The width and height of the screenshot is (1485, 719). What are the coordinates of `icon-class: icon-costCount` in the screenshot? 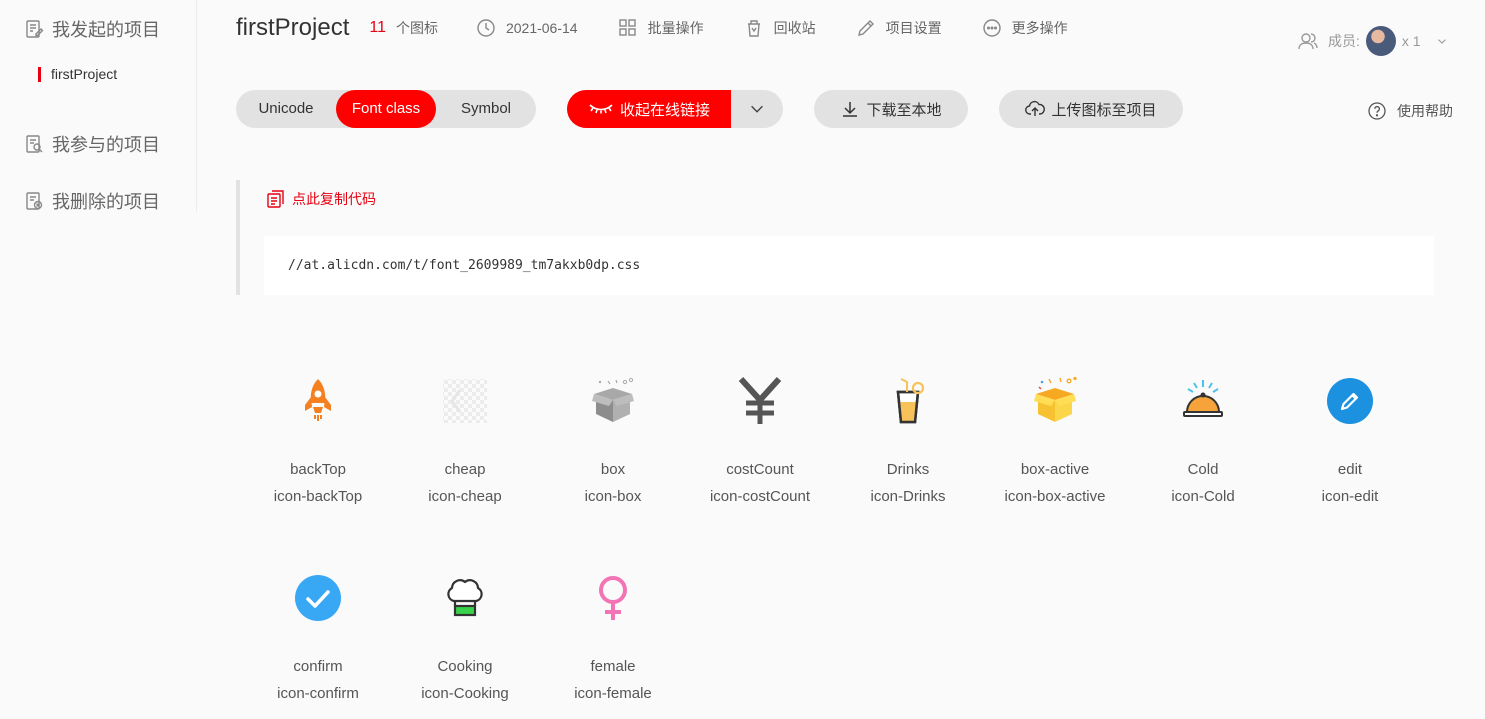 It's located at (760, 496).